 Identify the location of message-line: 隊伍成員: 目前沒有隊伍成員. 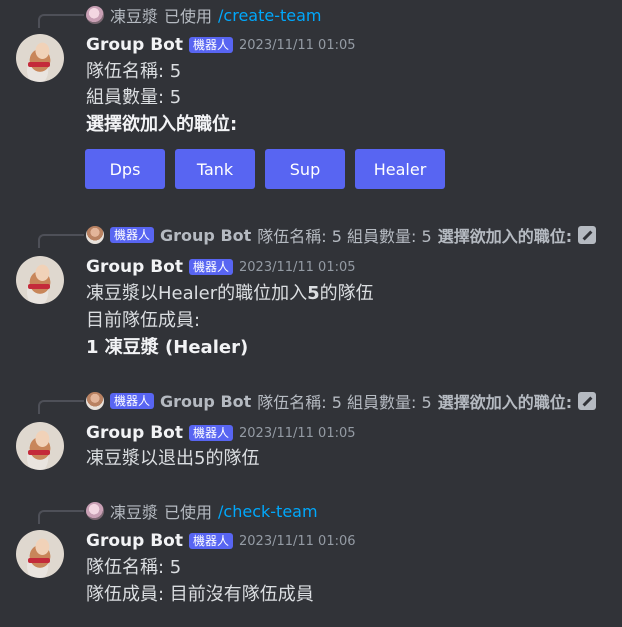
(200, 594).